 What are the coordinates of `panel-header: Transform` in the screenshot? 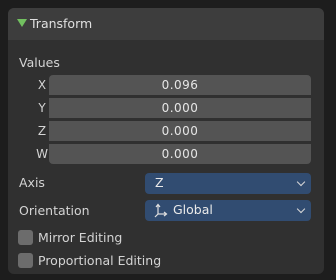 It's located at (166, 24).